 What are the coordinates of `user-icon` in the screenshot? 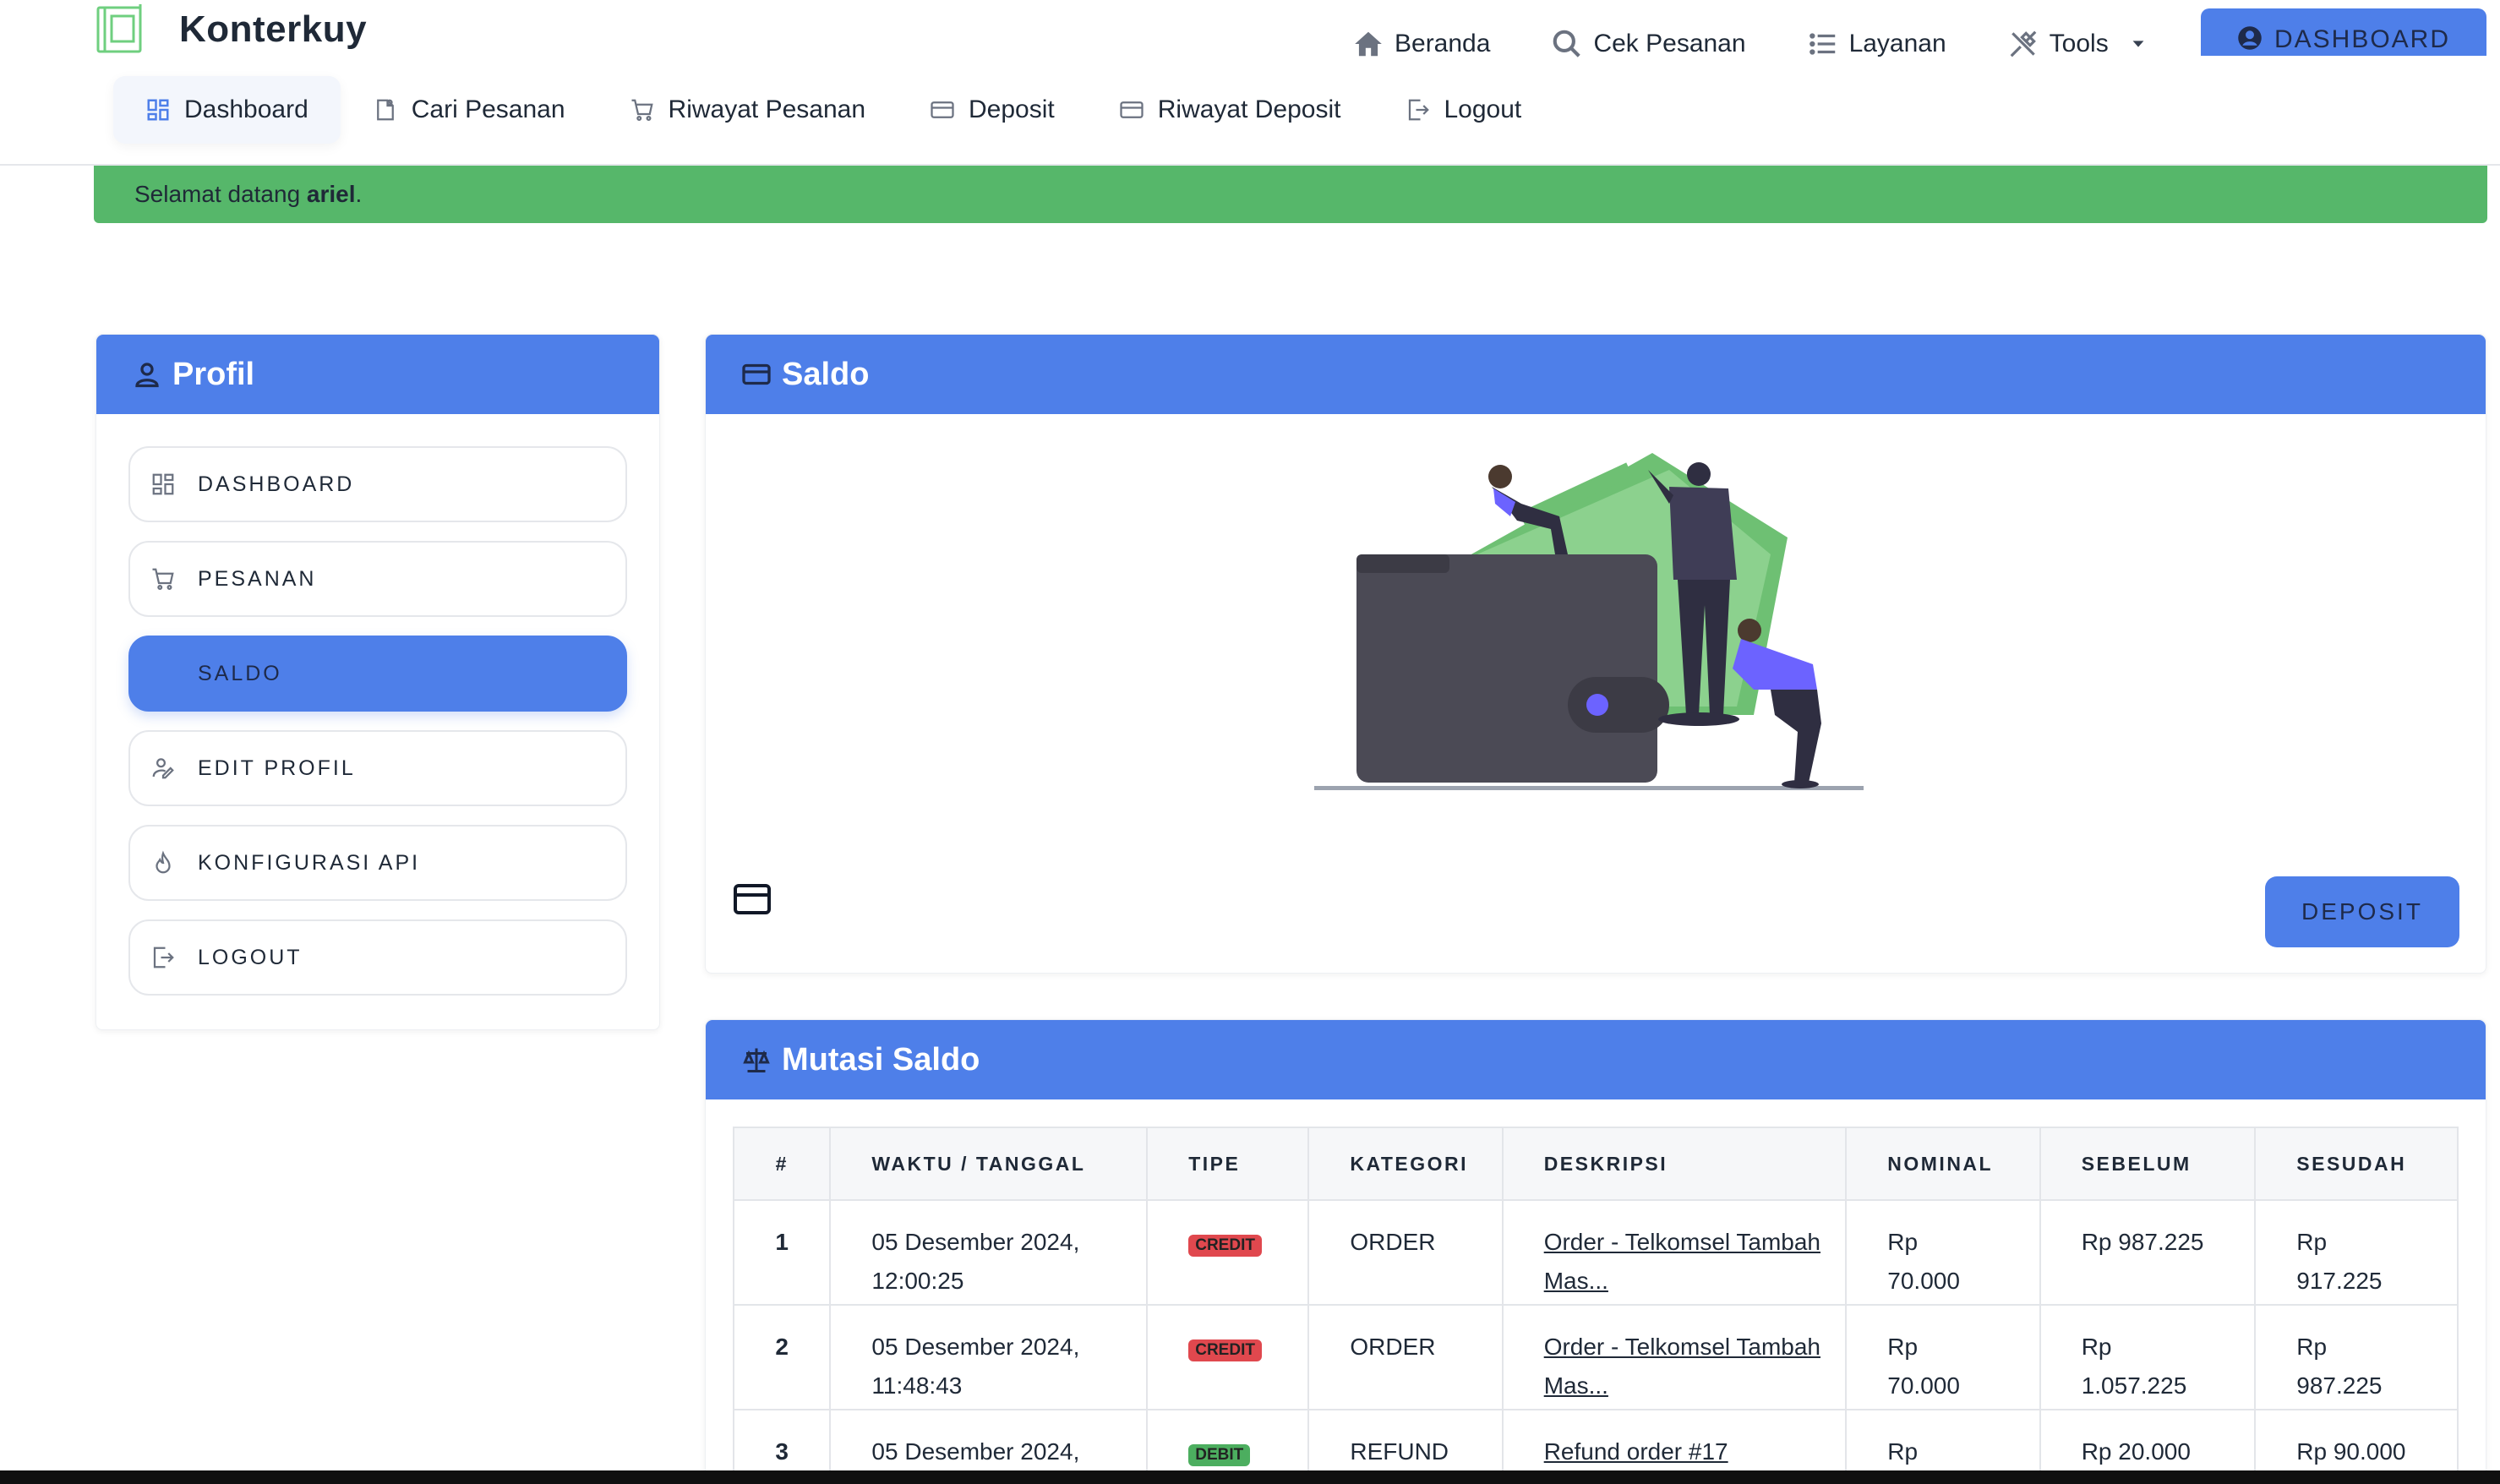 It's located at (147, 376).